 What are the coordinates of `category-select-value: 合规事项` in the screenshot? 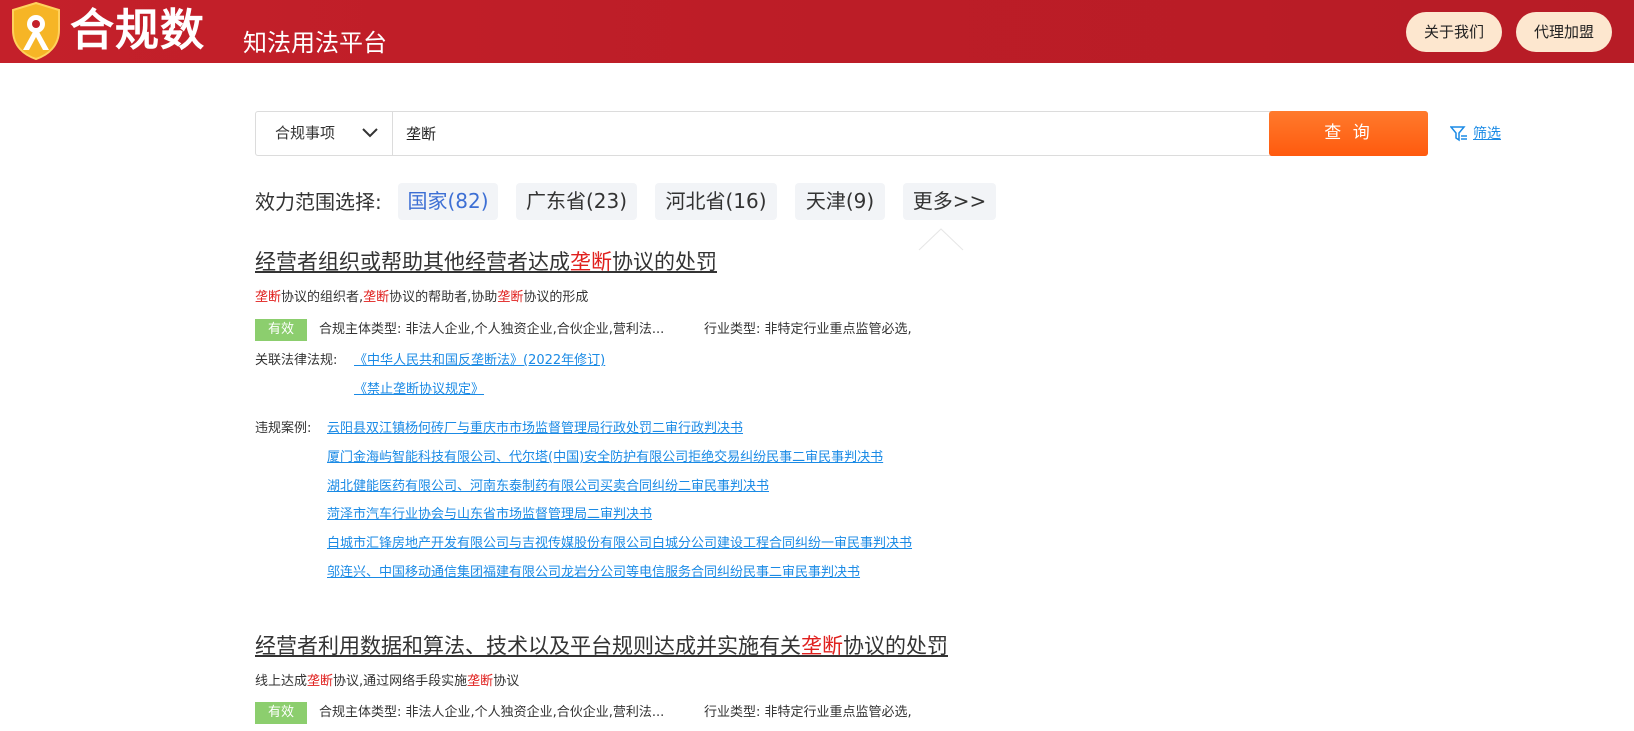 It's located at (305, 133).